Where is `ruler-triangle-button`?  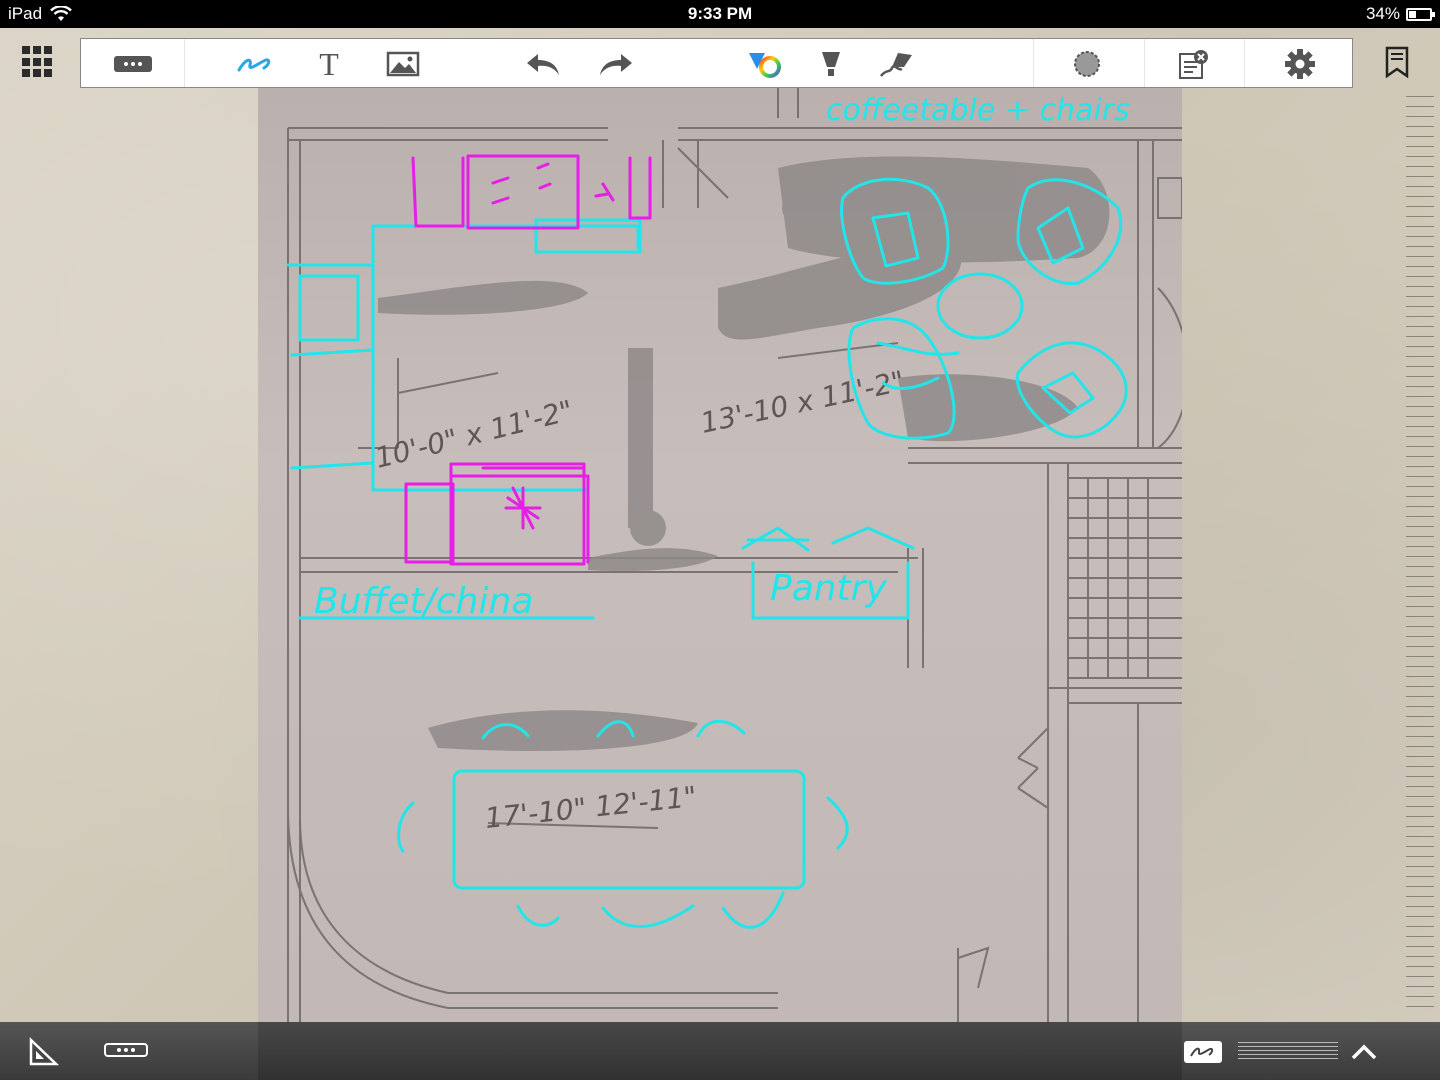 ruler-triangle-button is located at coordinates (43, 1052).